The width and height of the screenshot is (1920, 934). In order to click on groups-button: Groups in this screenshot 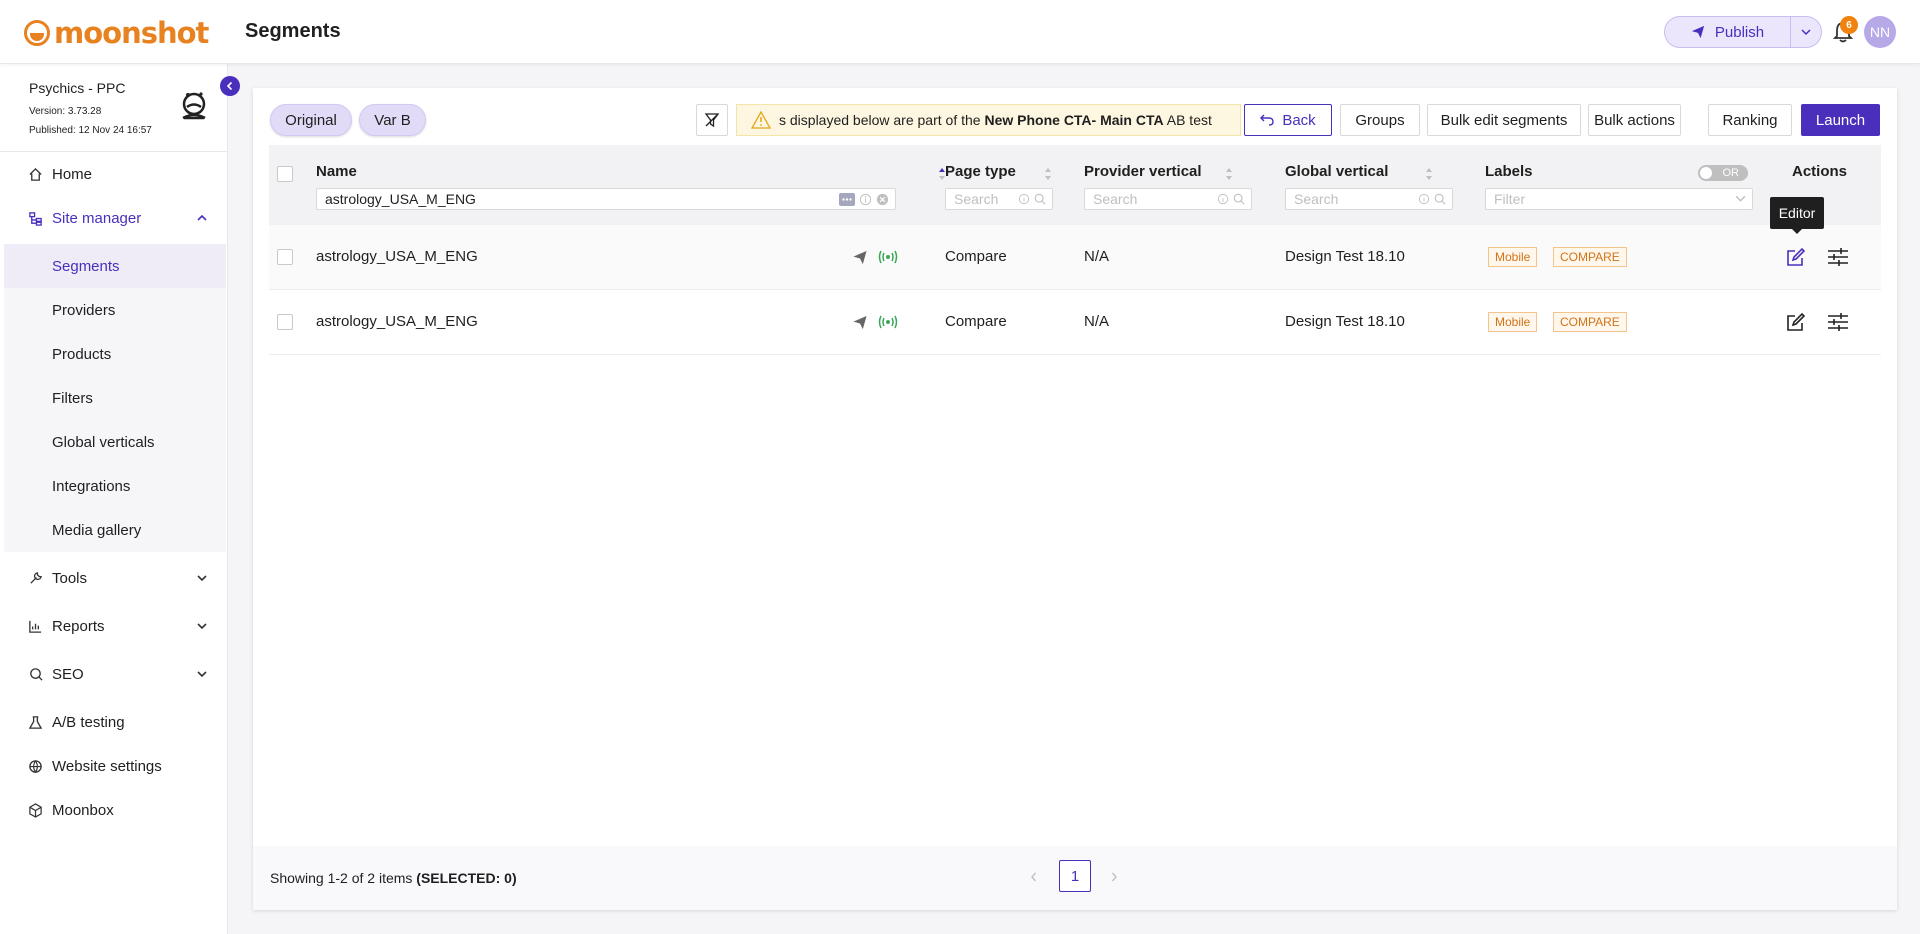, I will do `click(1380, 120)`.